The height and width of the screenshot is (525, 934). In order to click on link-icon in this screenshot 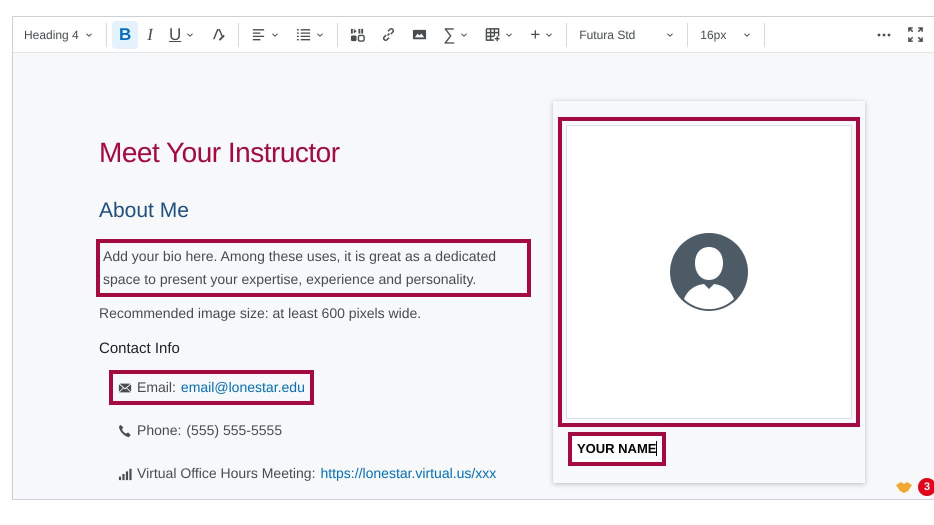, I will do `click(388, 34)`.